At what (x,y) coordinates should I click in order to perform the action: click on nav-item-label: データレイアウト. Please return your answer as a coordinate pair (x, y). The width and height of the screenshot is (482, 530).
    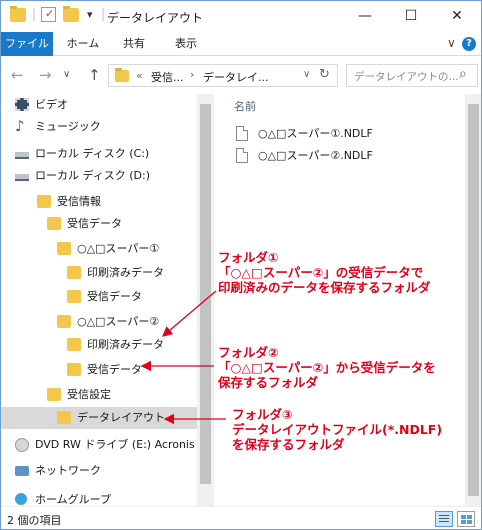
    Looking at the image, I should click on (121, 417).